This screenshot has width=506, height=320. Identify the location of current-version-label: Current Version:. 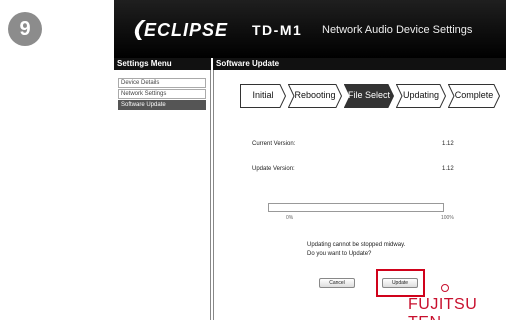
(274, 144).